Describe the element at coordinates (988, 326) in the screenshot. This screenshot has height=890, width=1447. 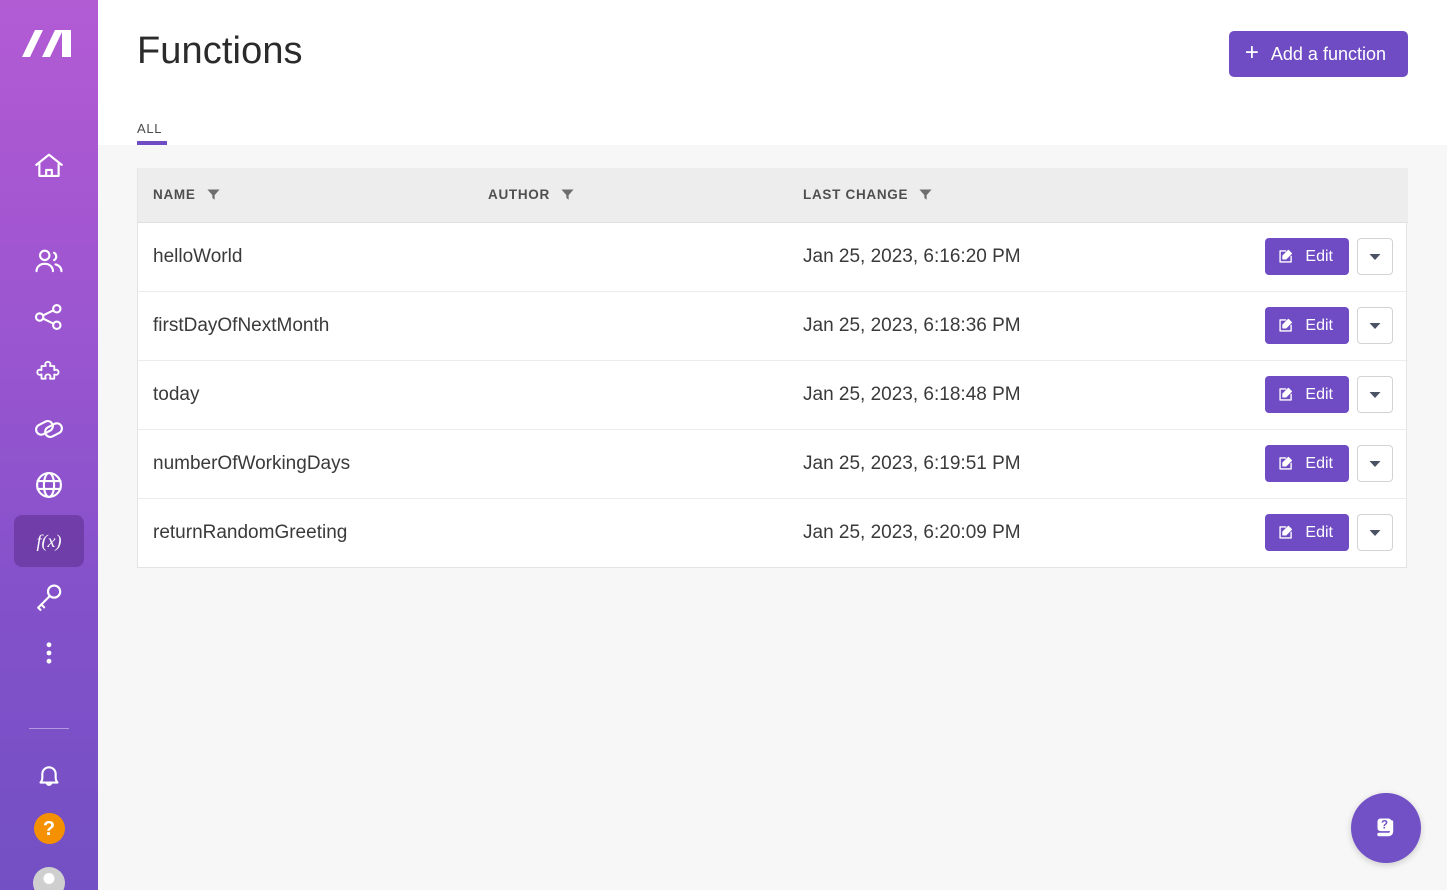
I see `cell-last-change: Jan 25, 2023, 6:18:36 PM` at that location.